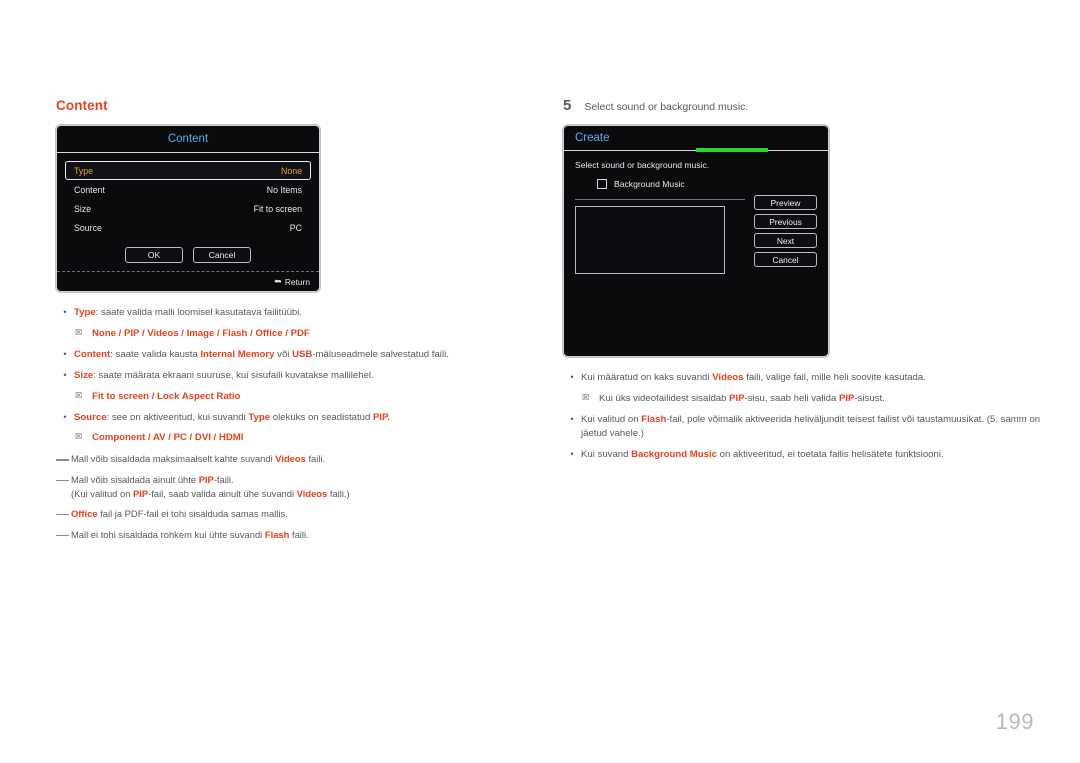 This screenshot has height=763, width=1080. What do you see at coordinates (154, 255) in the screenshot?
I see `ok-button: OK` at bounding box center [154, 255].